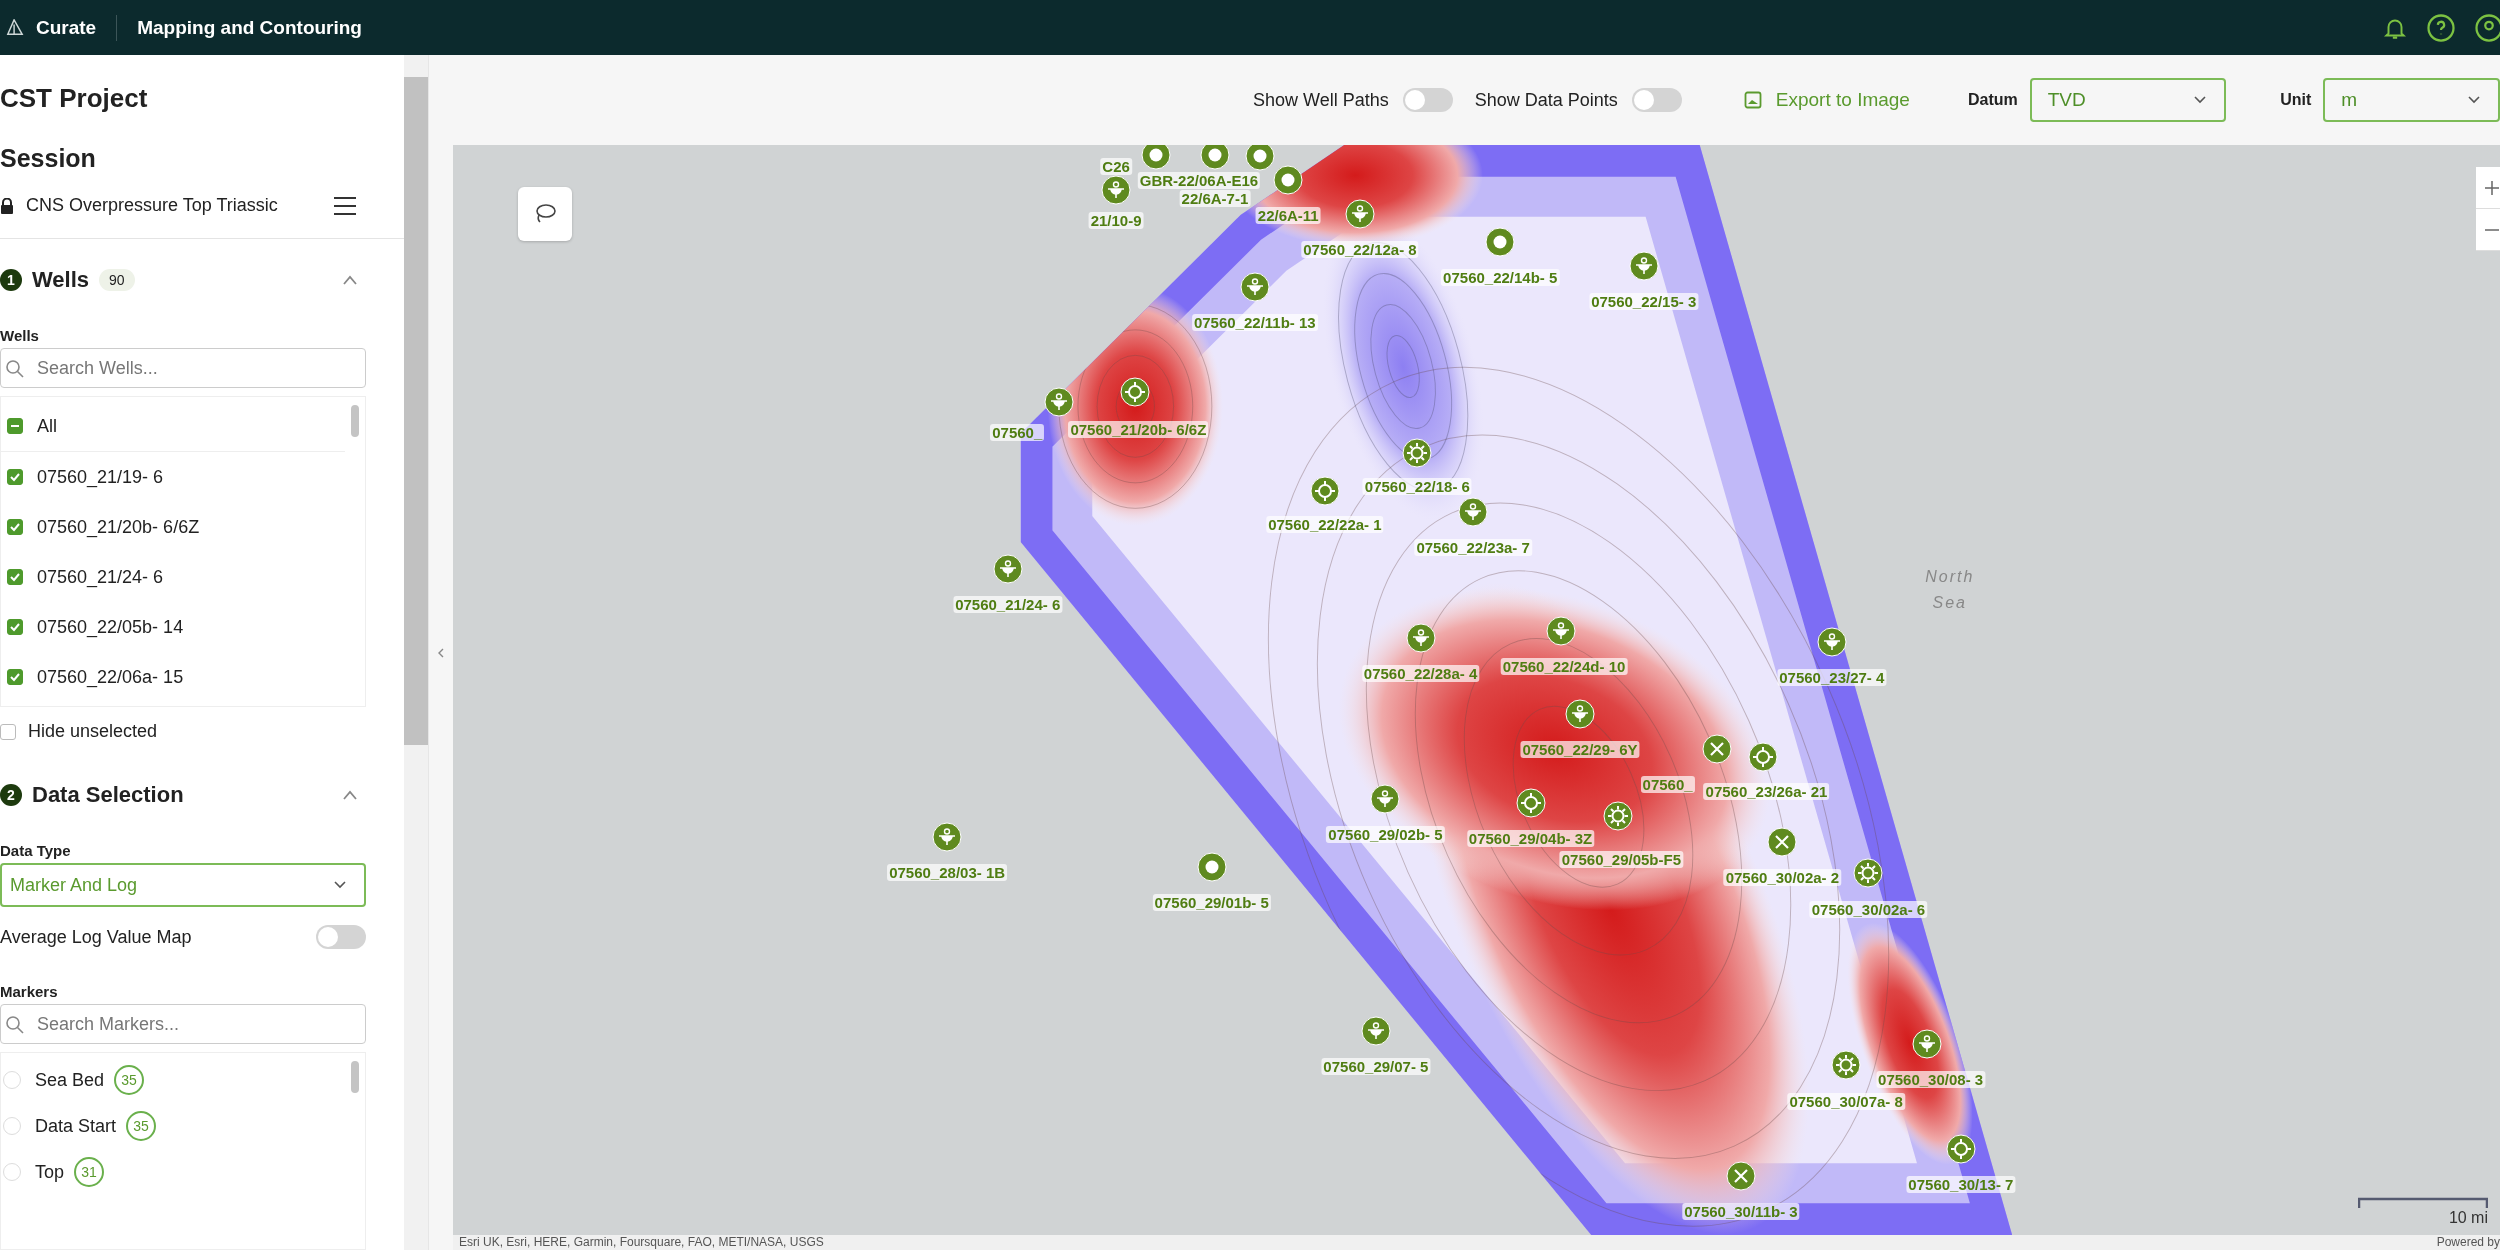  What do you see at coordinates (100, 477) in the screenshot?
I see `list-item: 07560_21/19- 6` at bounding box center [100, 477].